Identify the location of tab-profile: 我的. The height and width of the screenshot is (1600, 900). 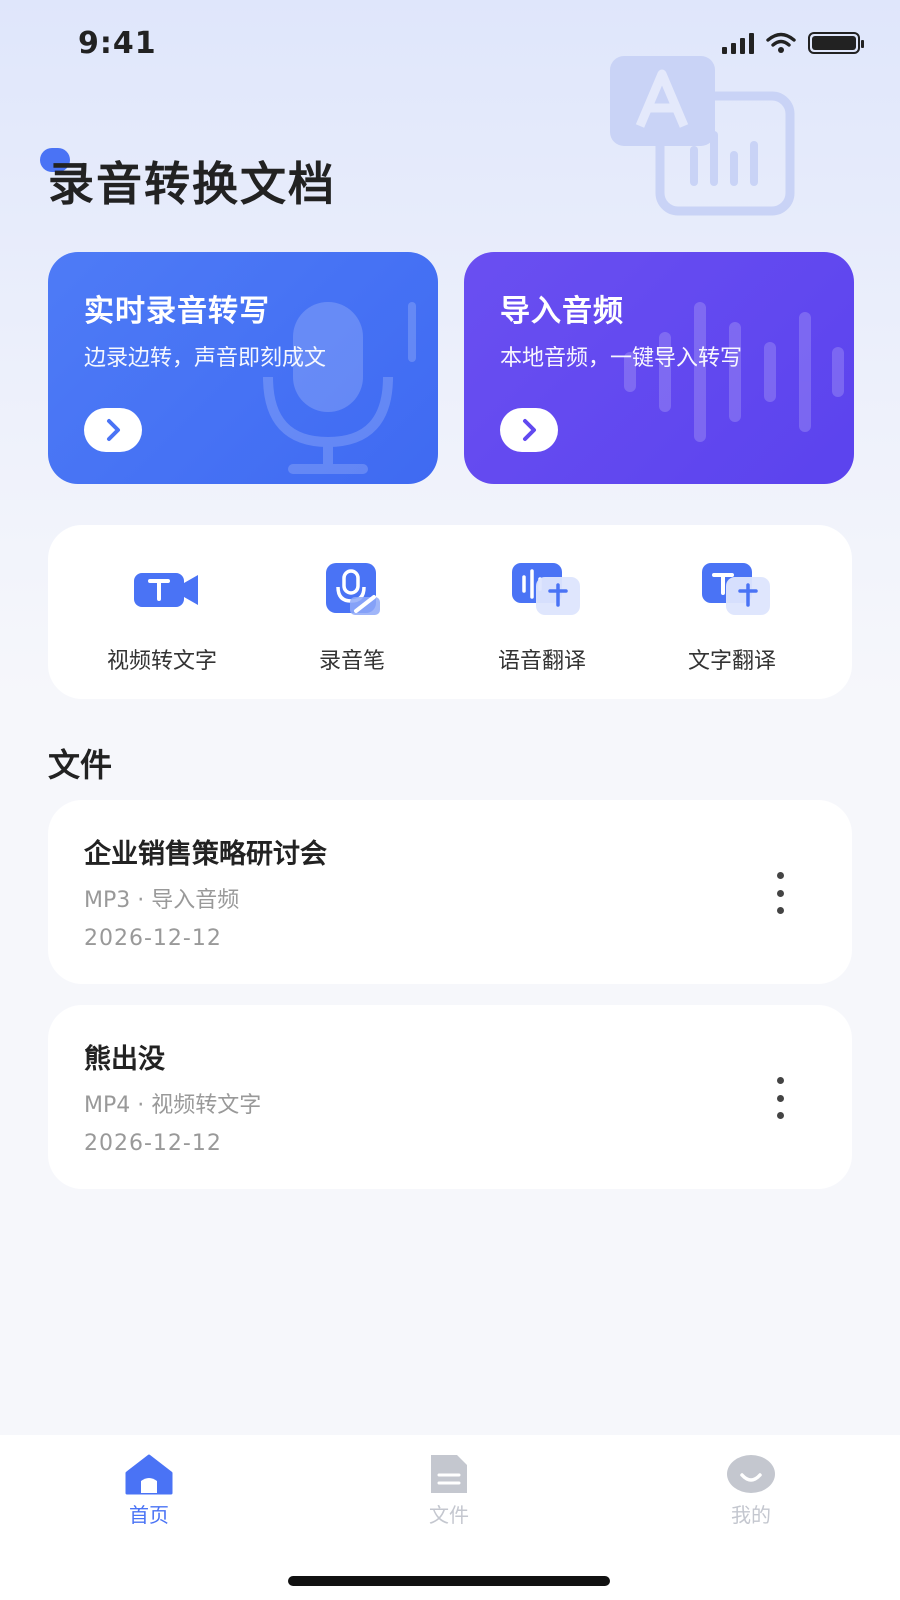
(751, 1490).